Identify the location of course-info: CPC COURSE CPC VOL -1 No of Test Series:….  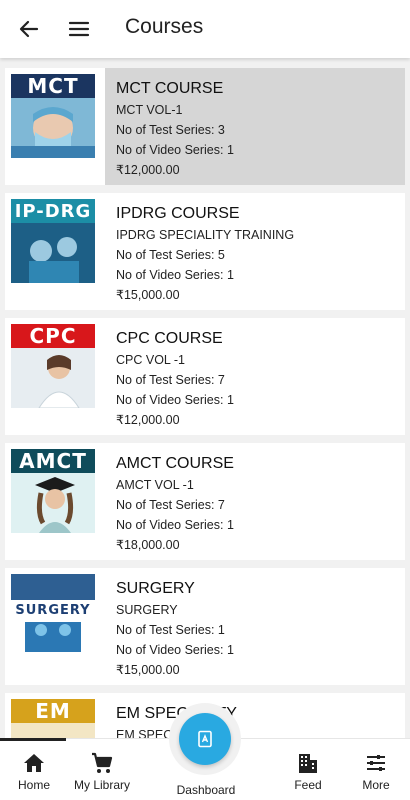
(255, 376).